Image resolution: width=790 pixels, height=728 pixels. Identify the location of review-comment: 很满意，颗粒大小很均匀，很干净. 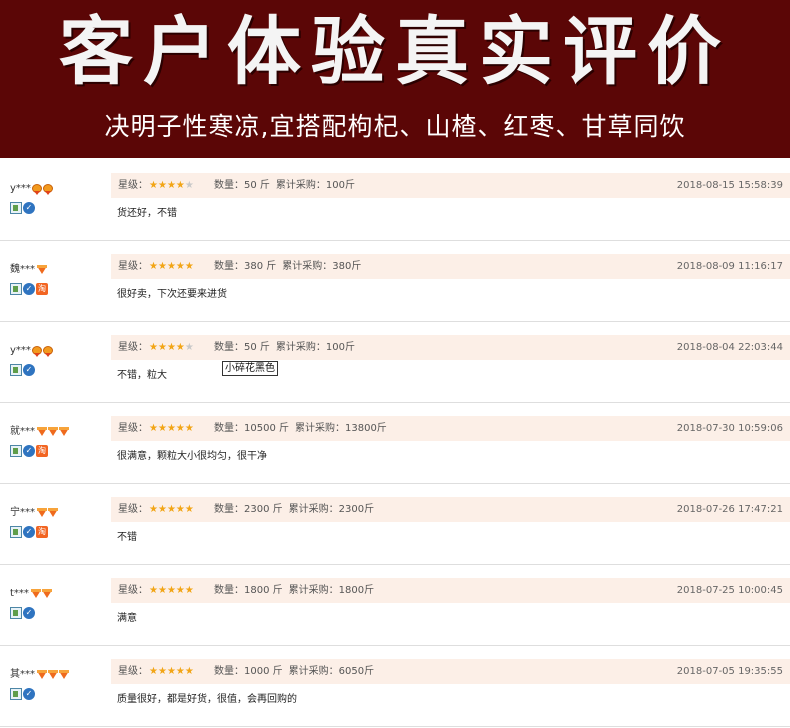
(192, 456).